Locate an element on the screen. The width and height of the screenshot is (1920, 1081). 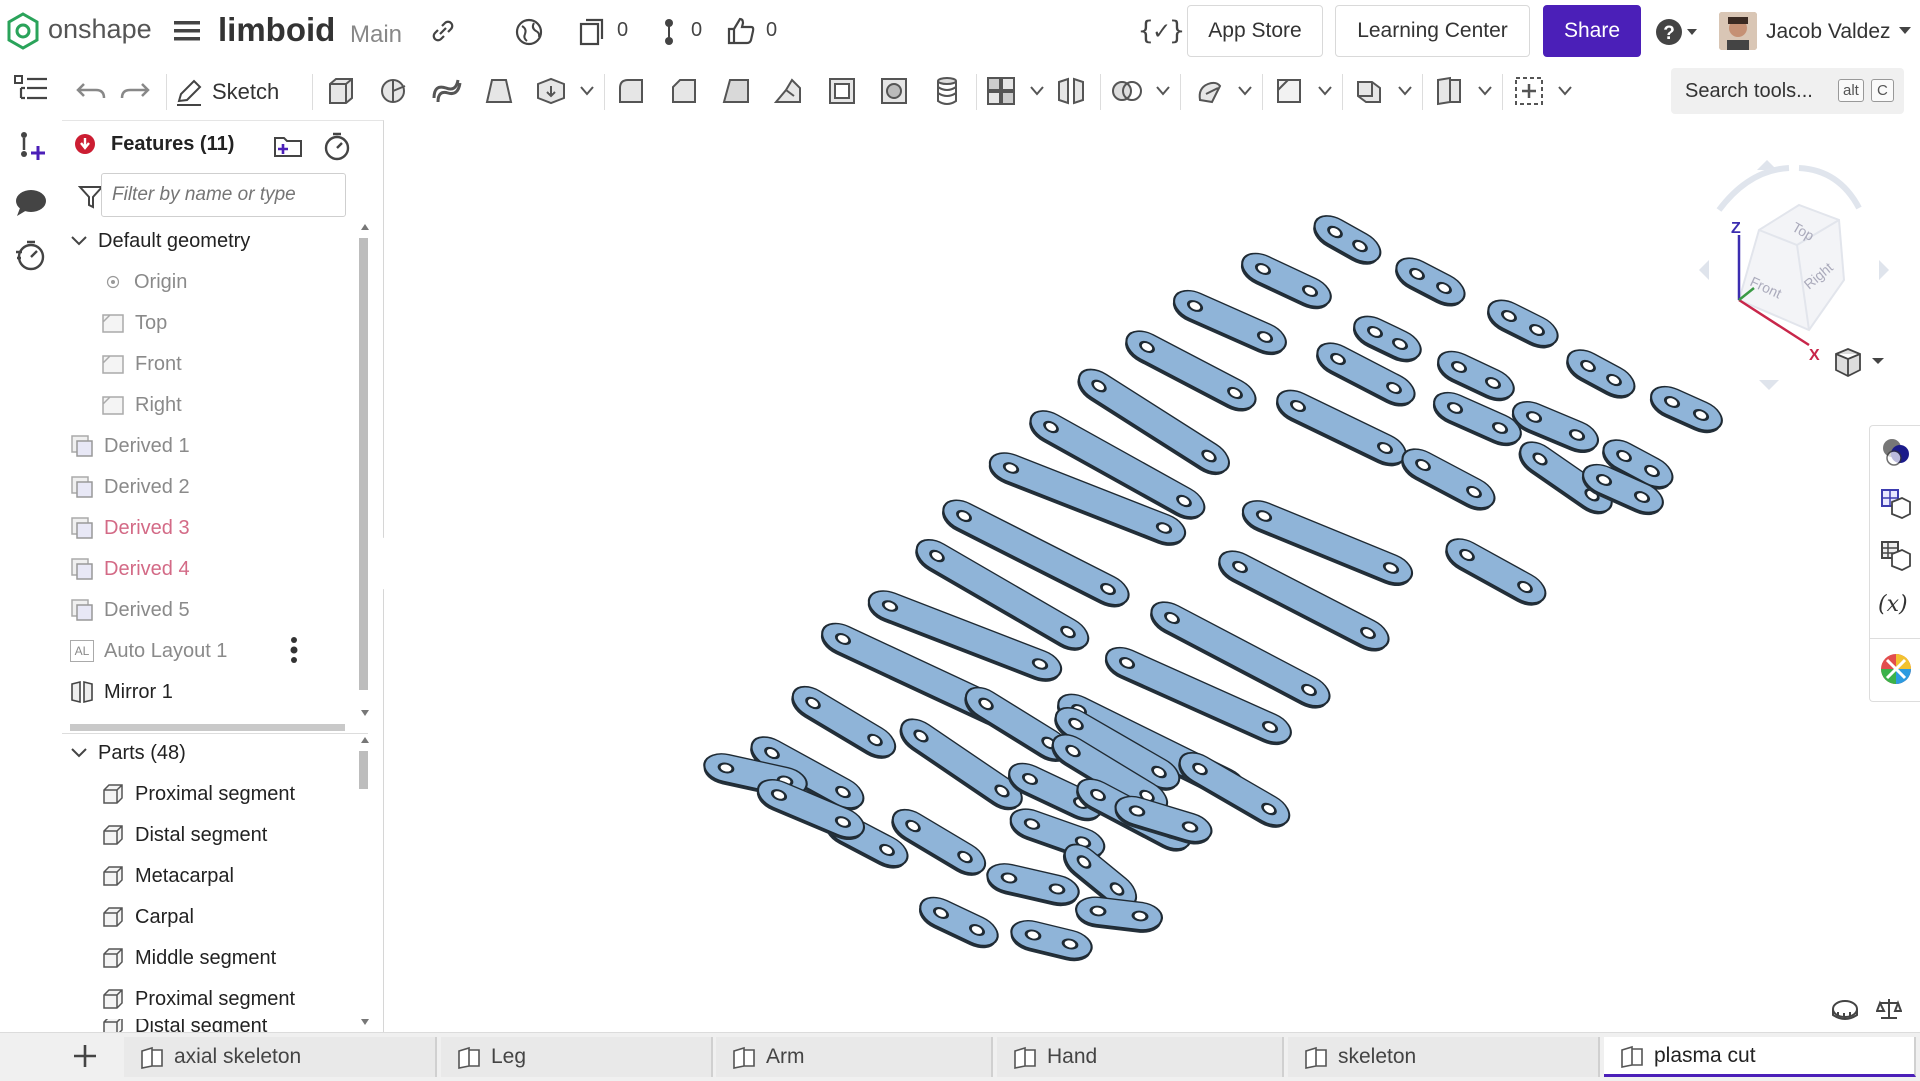
undo-icon is located at coordinates (91, 91).